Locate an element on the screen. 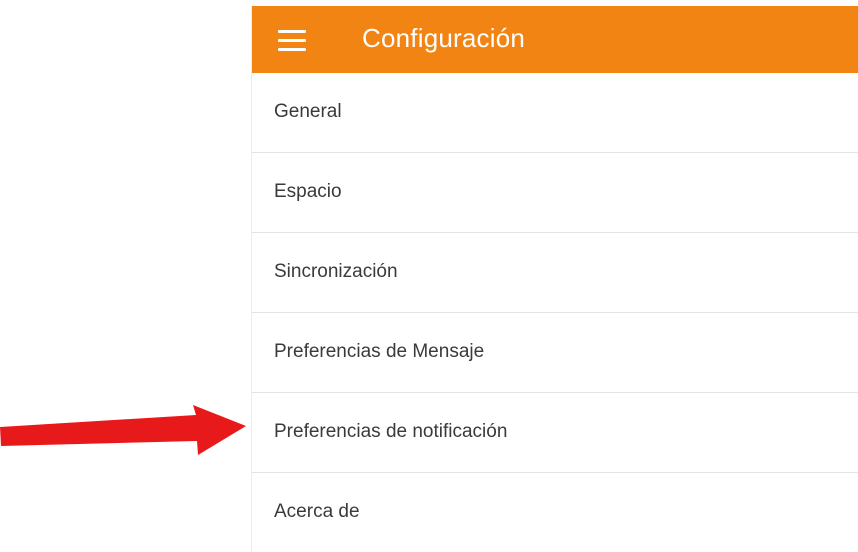 The image size is (858, 552). arrow-shape is located at coordinates (123, 430).